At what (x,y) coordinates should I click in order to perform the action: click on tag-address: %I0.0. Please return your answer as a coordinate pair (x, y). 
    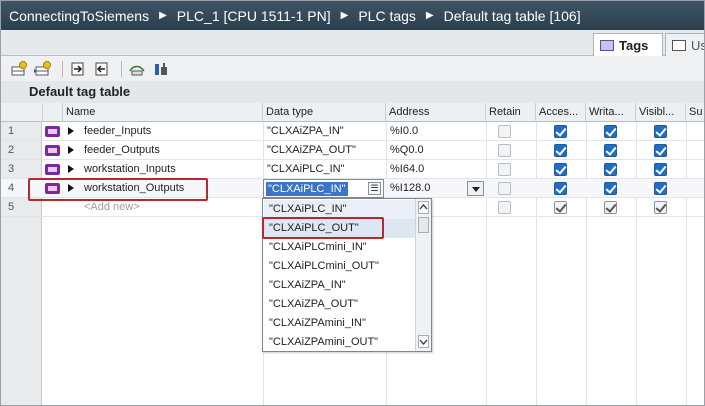
    Looking at the image, I should click on (436, 131).